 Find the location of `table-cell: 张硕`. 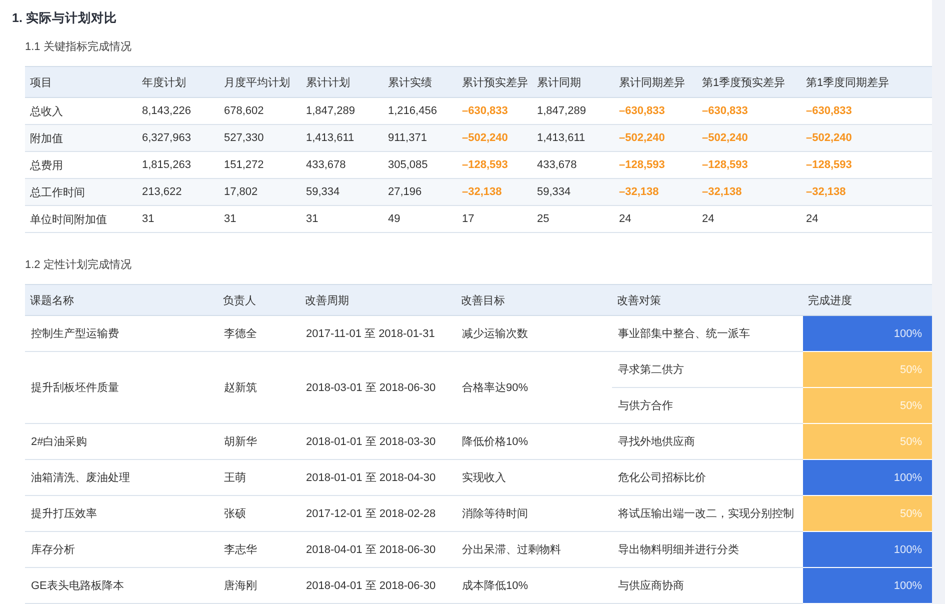

table-cell: 张硕 is located at coordinates (259, 514).